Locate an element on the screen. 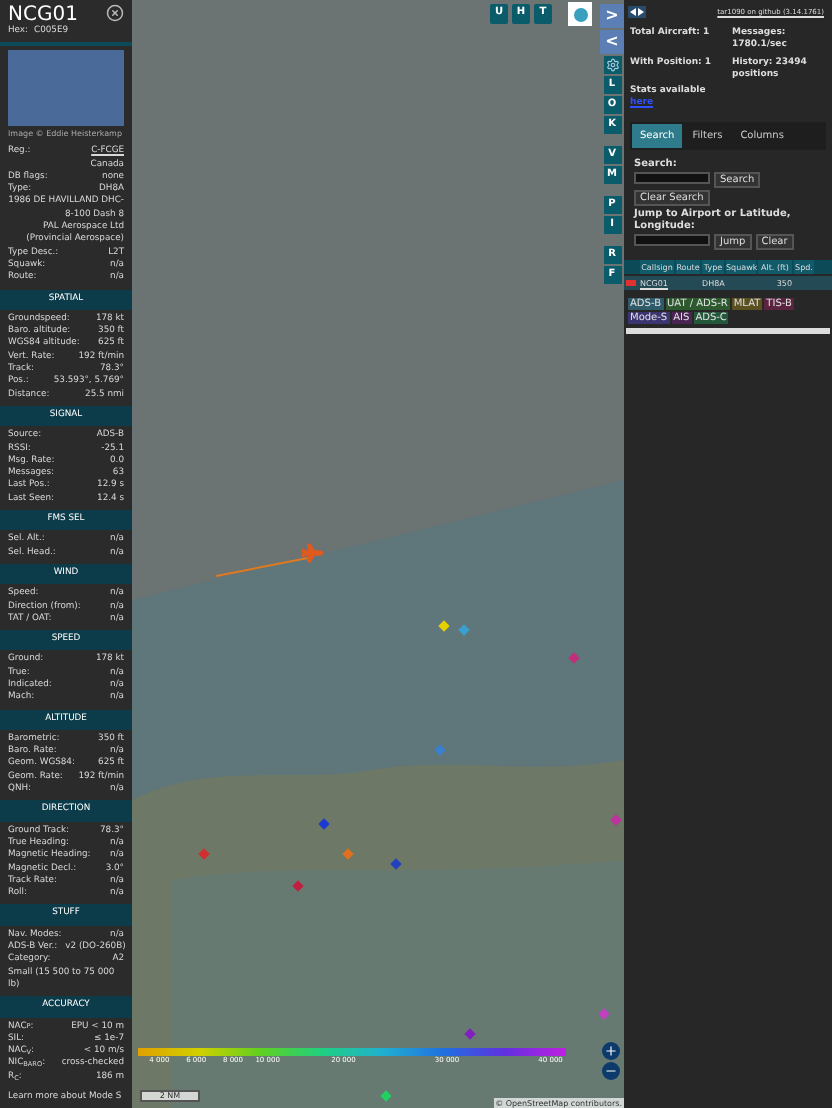 This screenshot has width=832, height=1108. settings-icon is located at coordinates (612, 65).